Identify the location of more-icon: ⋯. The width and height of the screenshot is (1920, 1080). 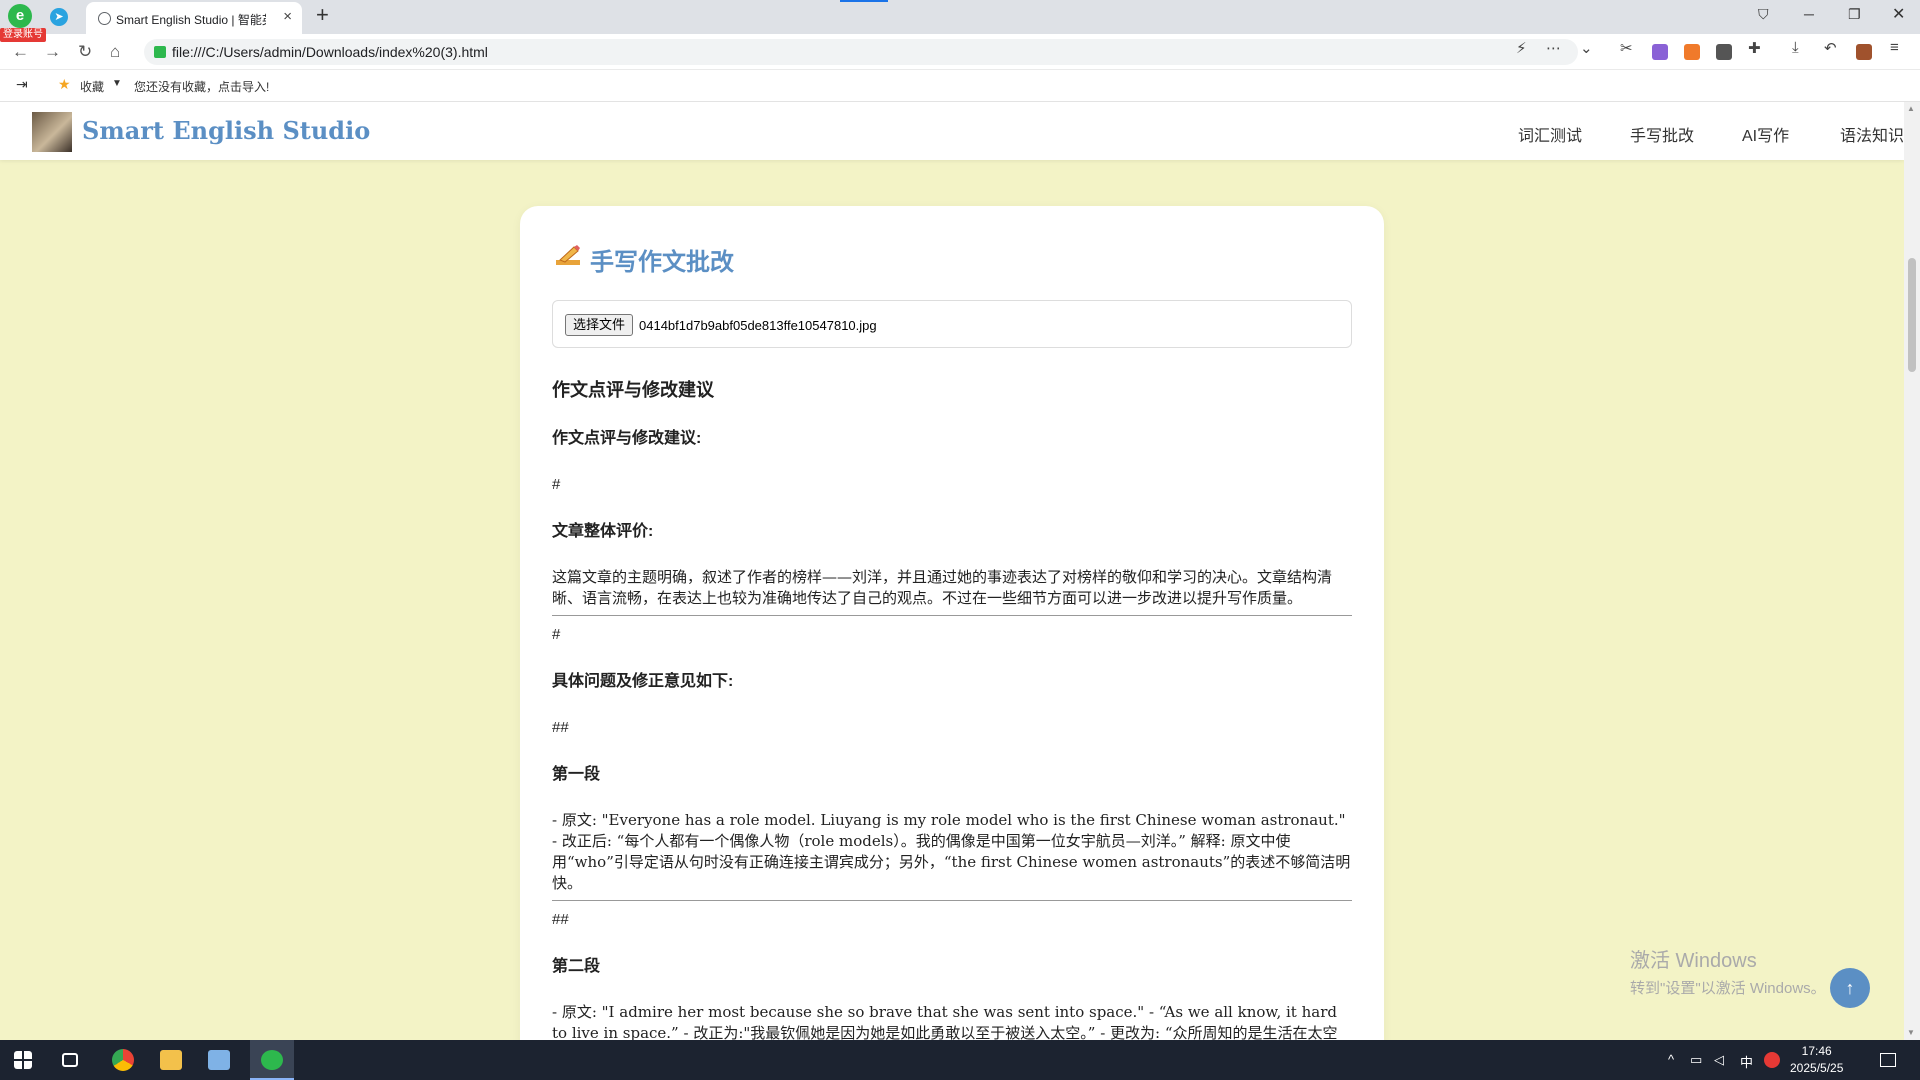
(1553, 48).